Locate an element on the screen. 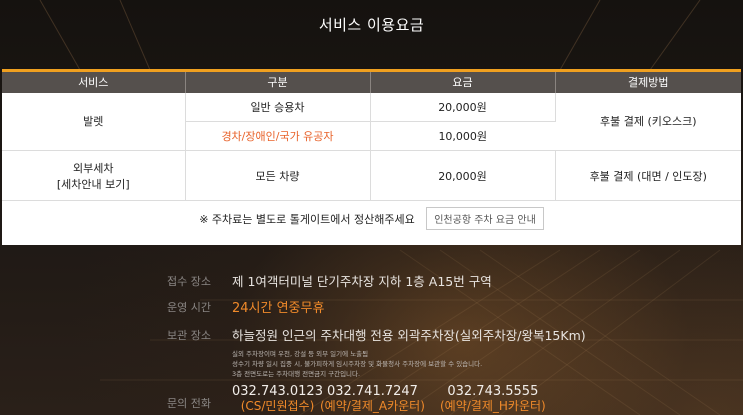  contact-label: 문의 전화 is located at coordinates (189, 403).